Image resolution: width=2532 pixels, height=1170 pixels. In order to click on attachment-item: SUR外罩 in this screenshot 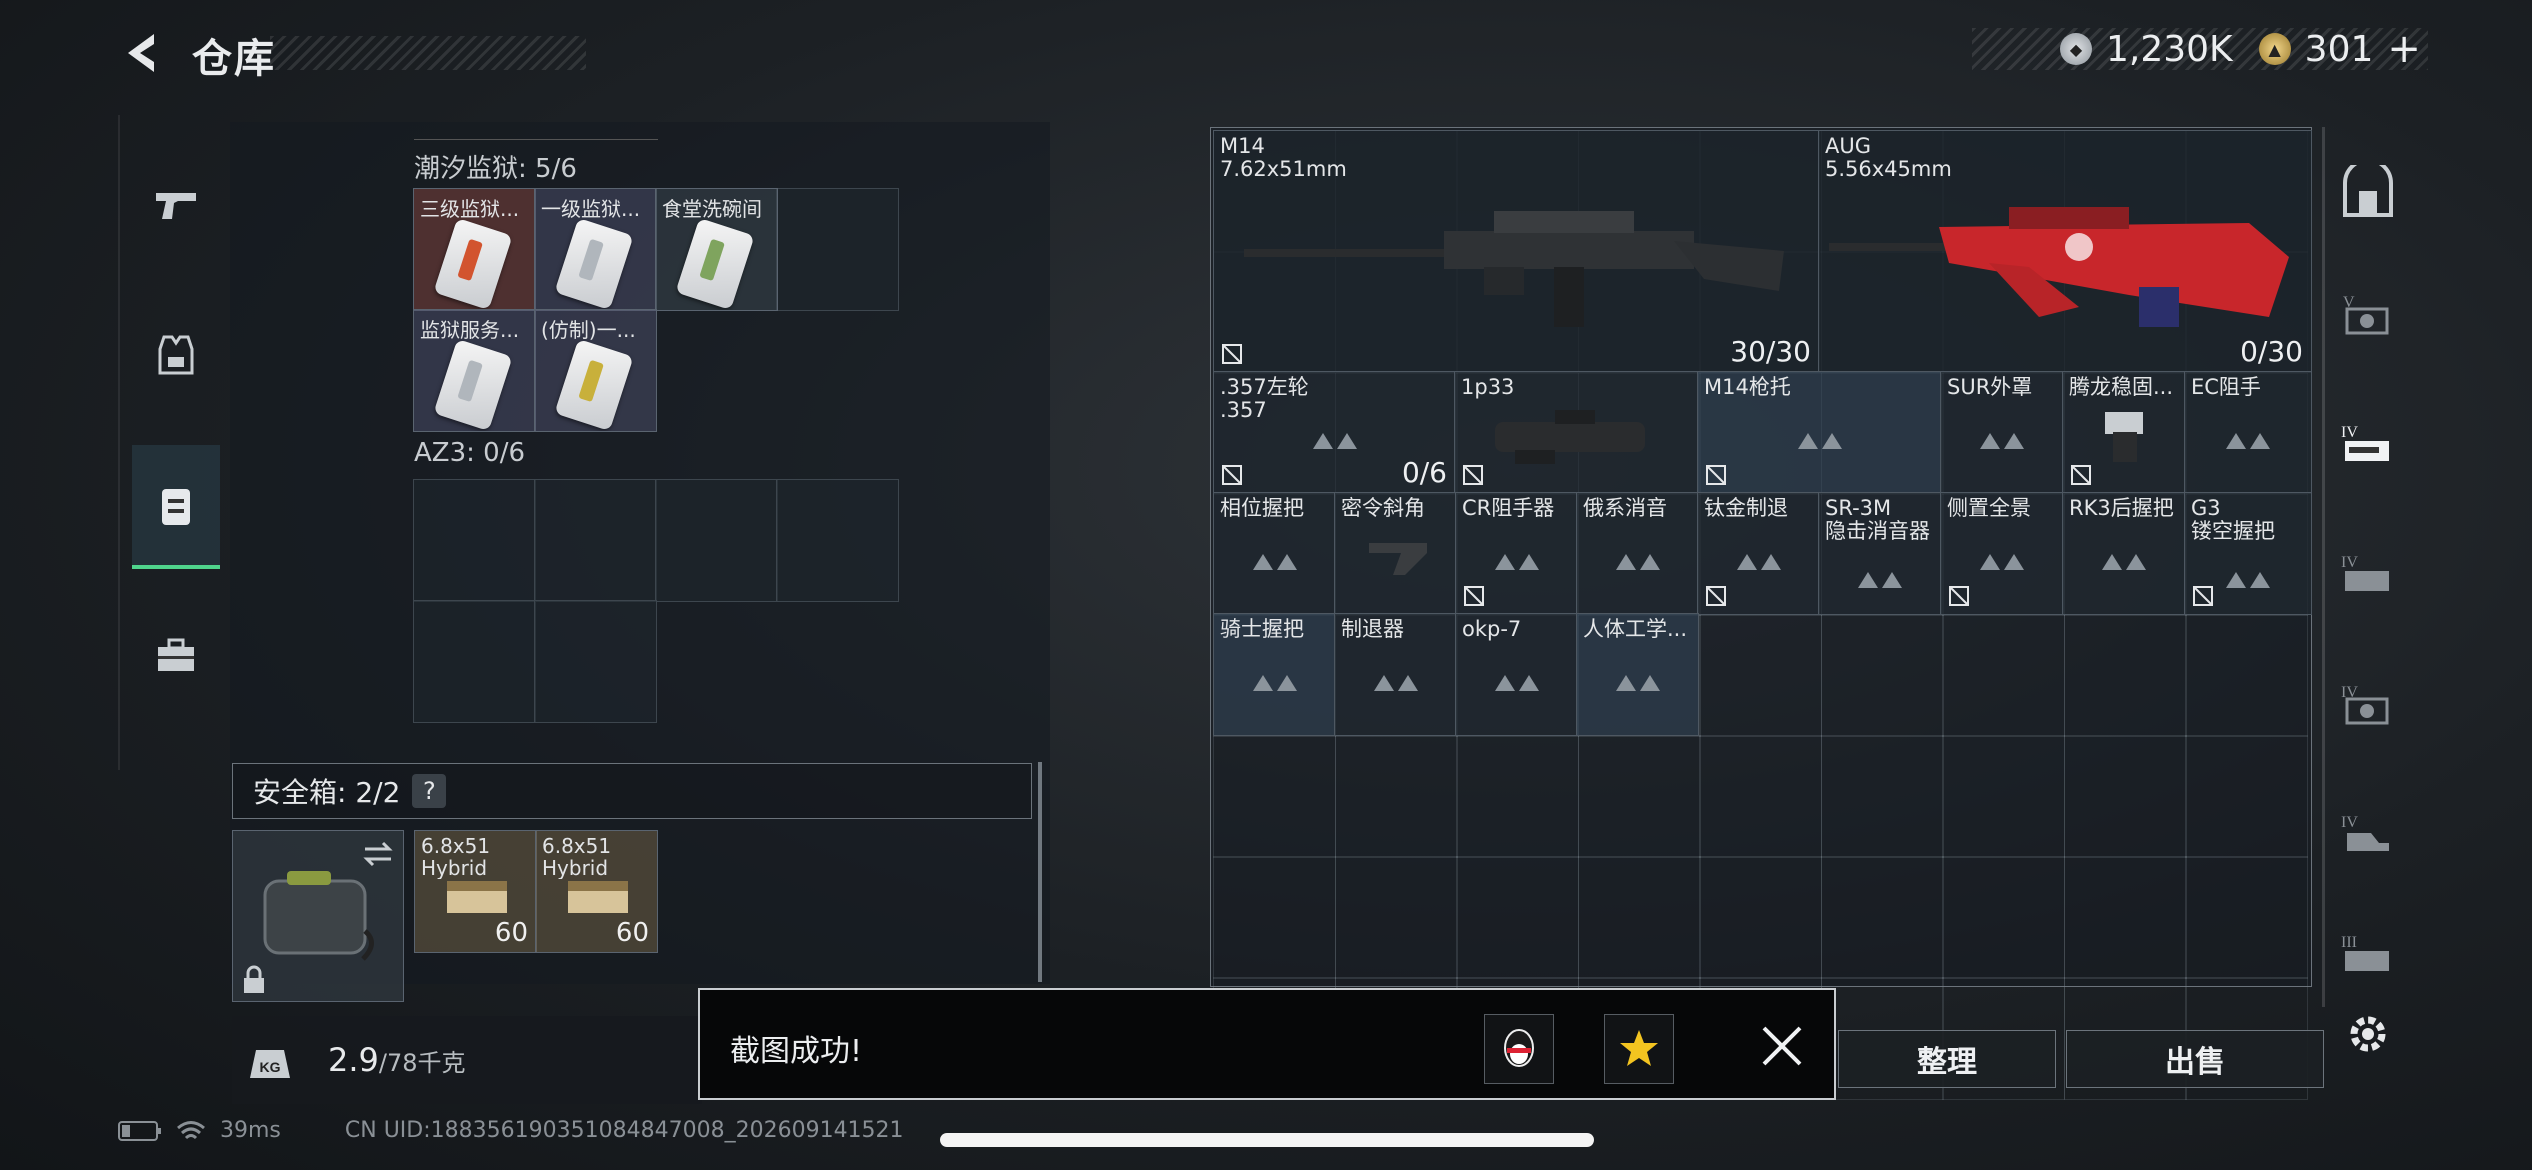, I will do `click(2002, 432)`.